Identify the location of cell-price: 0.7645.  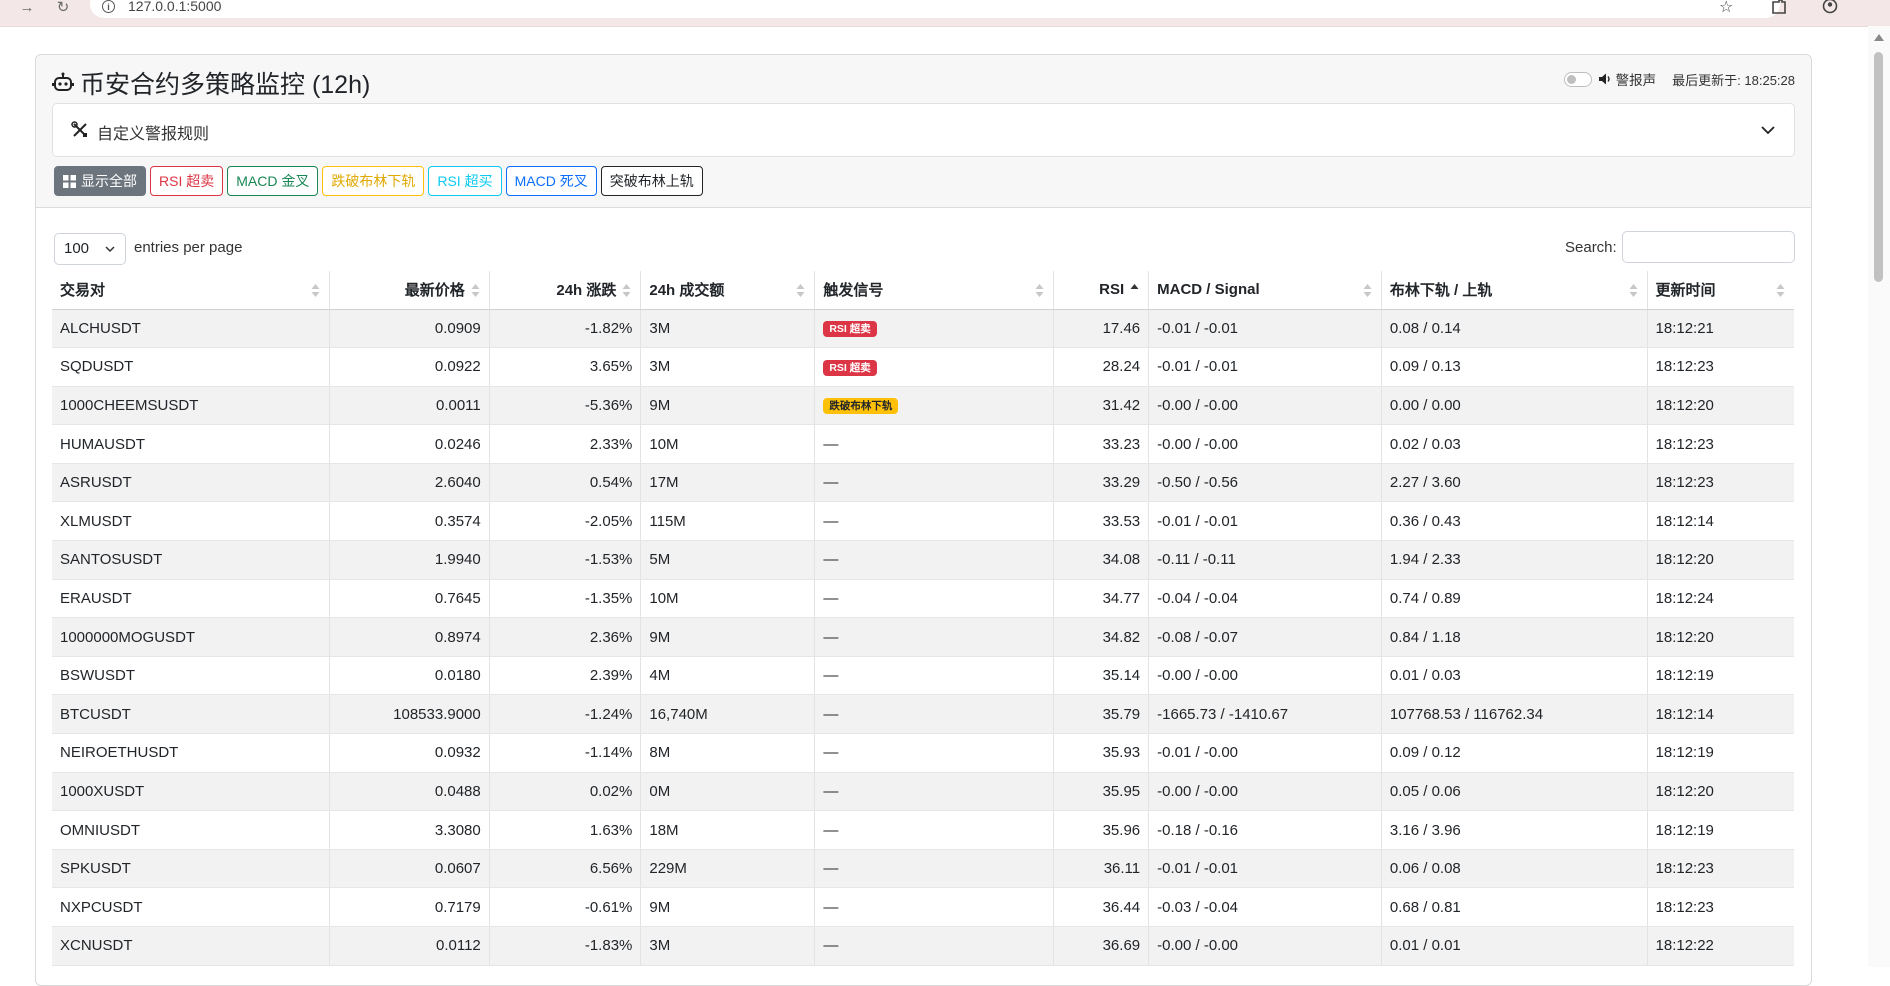
(409, 599).